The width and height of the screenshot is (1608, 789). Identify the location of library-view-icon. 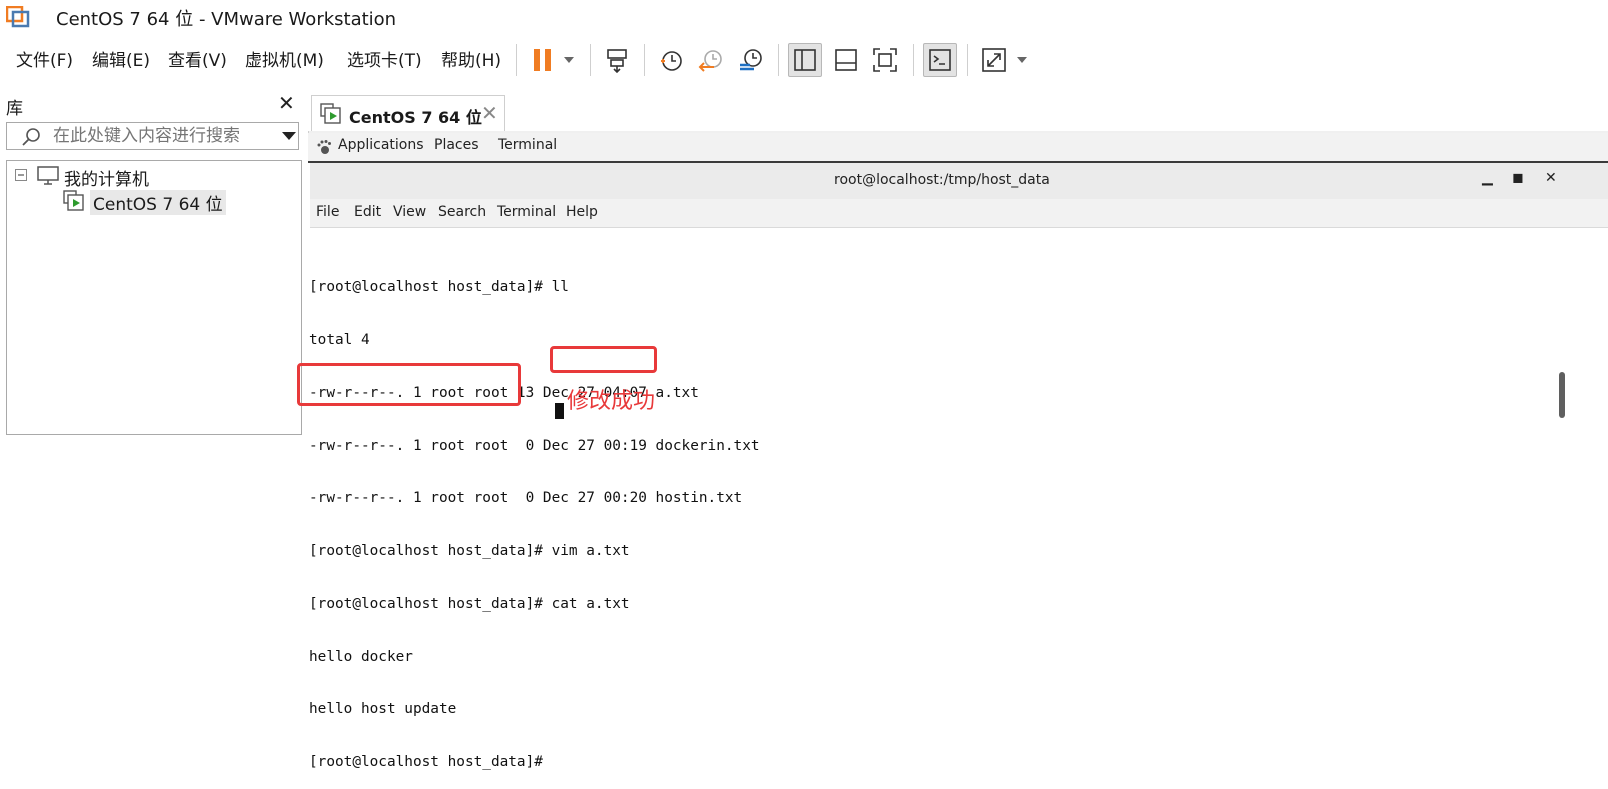
(805, 60).